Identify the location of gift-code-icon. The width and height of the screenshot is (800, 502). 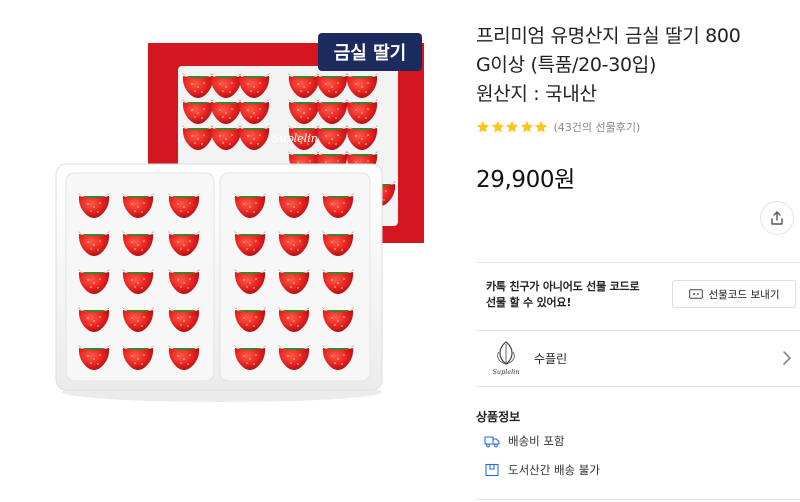
(695, 294).